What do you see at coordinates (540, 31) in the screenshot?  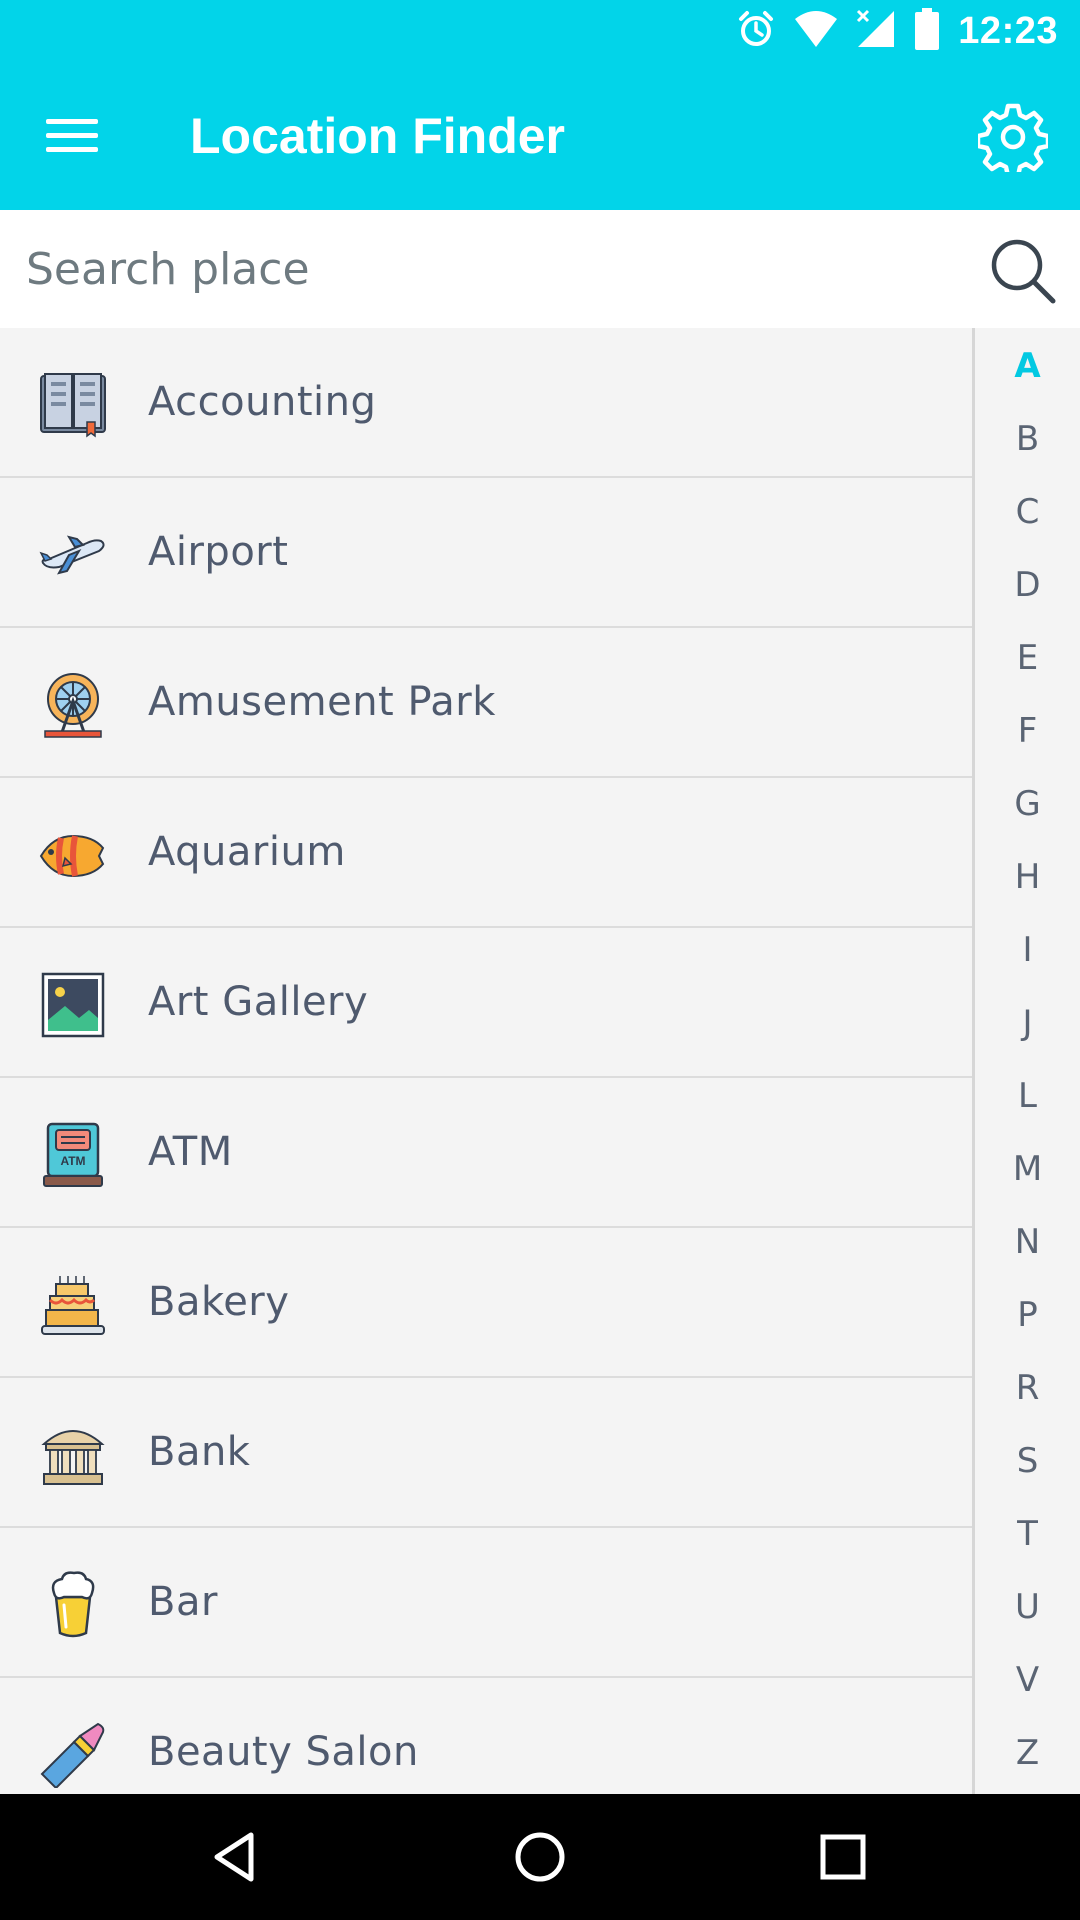 I see `status-bar: 12:23` at bounding box center [540, 31].